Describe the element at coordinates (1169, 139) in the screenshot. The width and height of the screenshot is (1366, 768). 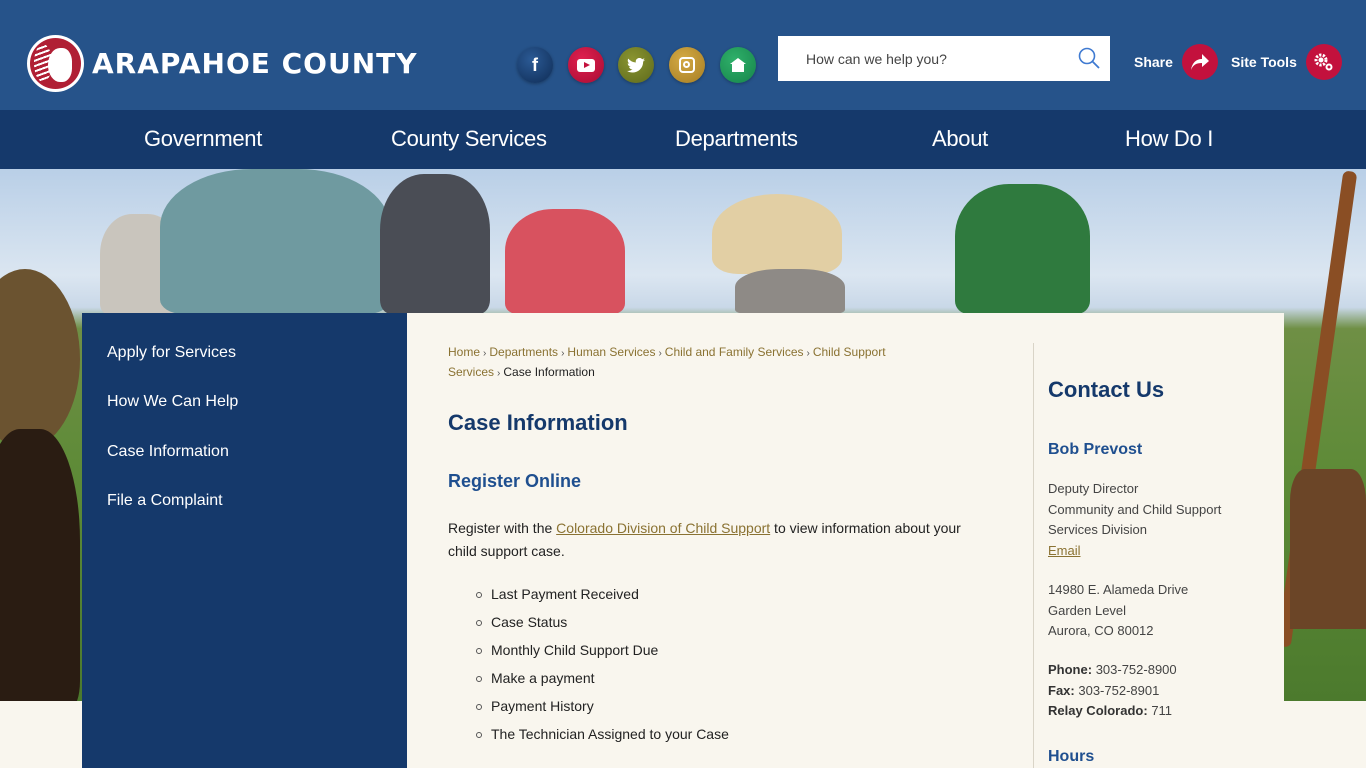
I see `nav-how-do-i: How Do I` at that location.